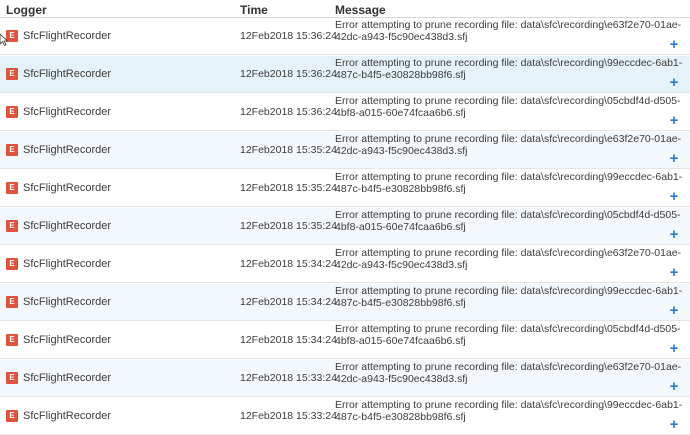  Describe the element at coordinates (26, 10) in the screenshot. I see `column-header-logger: Logger` at that location.